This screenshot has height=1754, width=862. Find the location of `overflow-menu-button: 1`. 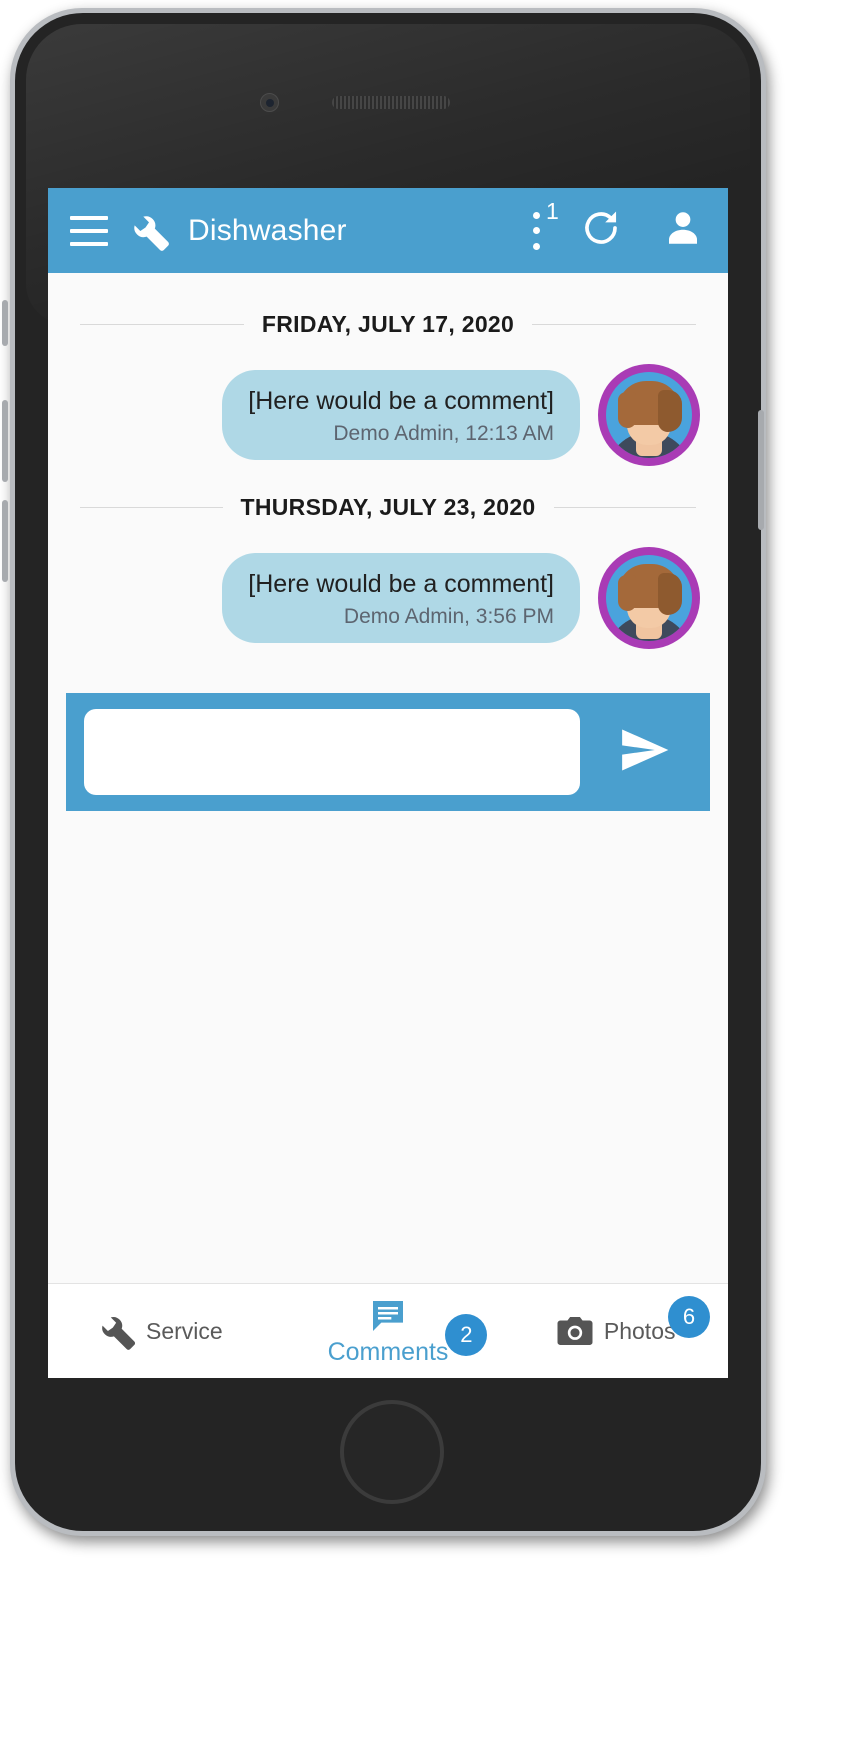

overflow-menu-button: 1 is located at coordinates (545, 224).